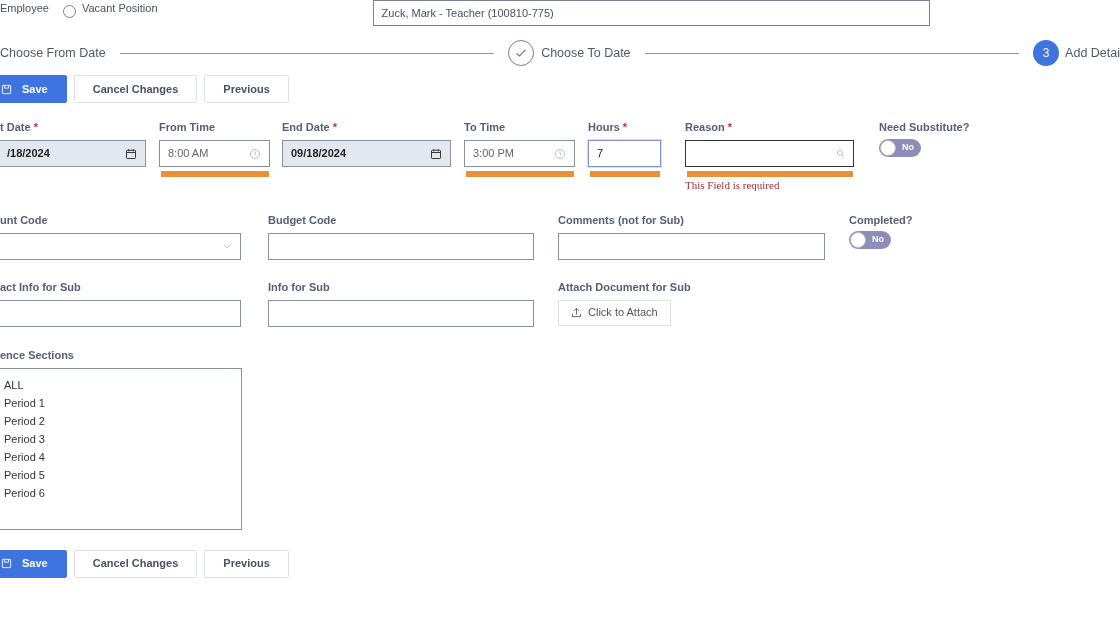  I want to click on field-label: From Time, so click(188, 126).